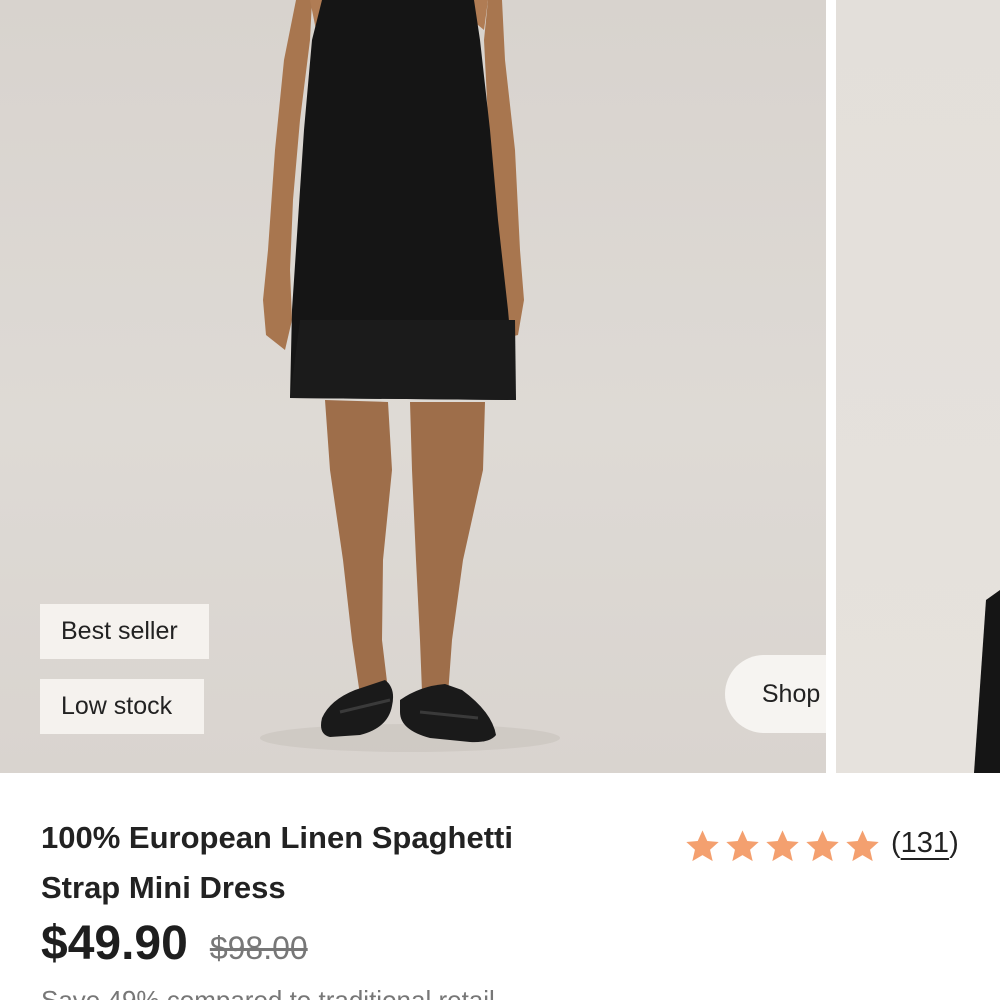 The height and width of the screenshot is (1000, 1000). What do you see at coordinates (831, 386) in the screenshot?
I see `gallery-divider` at bounding box center [831, 386].